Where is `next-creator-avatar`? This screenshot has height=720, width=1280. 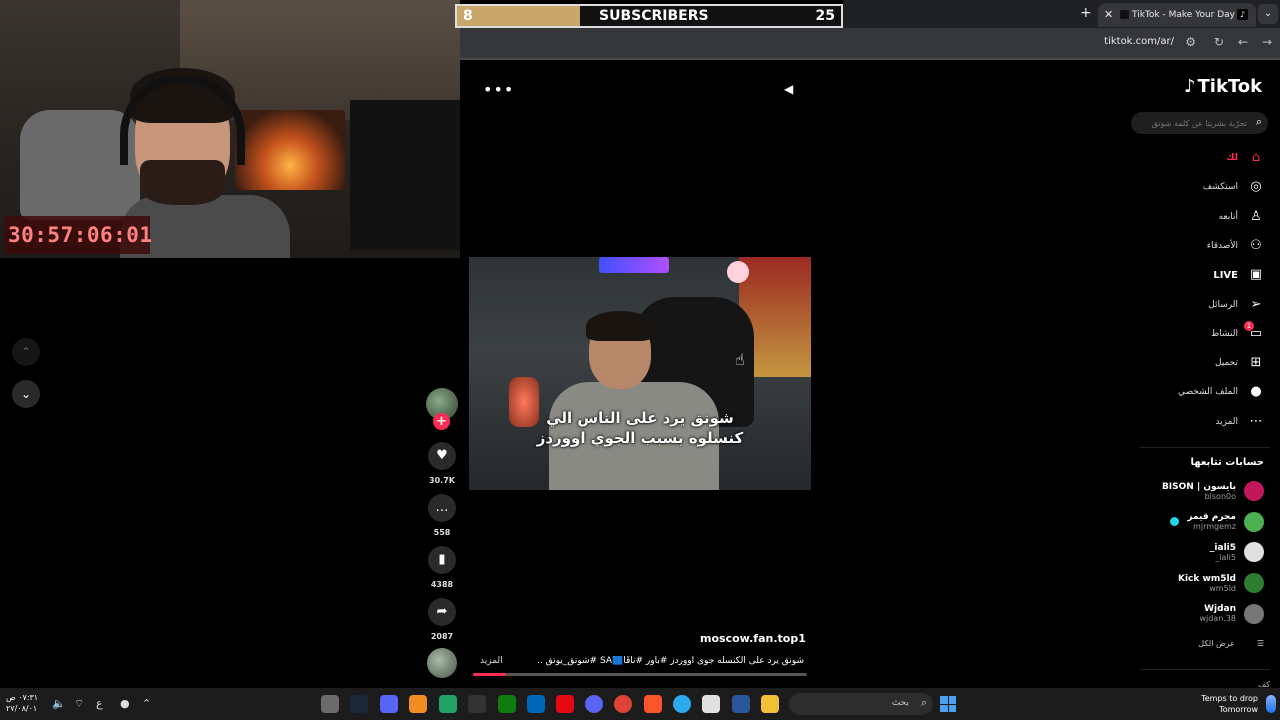 next-creator-avatar is located at coordinates (442, 663).